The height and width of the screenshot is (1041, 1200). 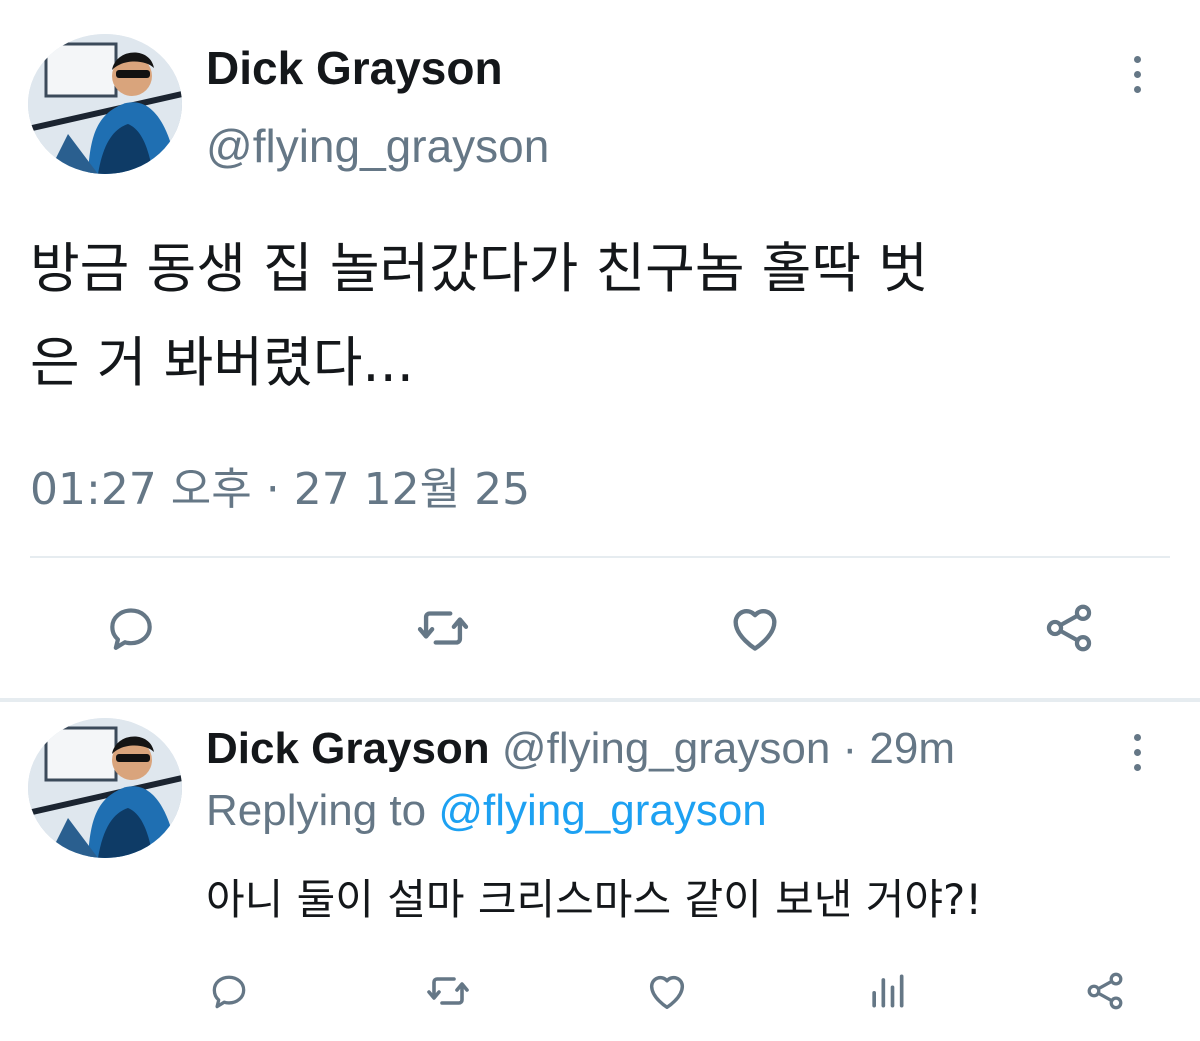 What do you see at coordinates (348, 748) in the screenshot?
I see `reply-author-name: Dick Grayson` at bounding box center [348, 748].